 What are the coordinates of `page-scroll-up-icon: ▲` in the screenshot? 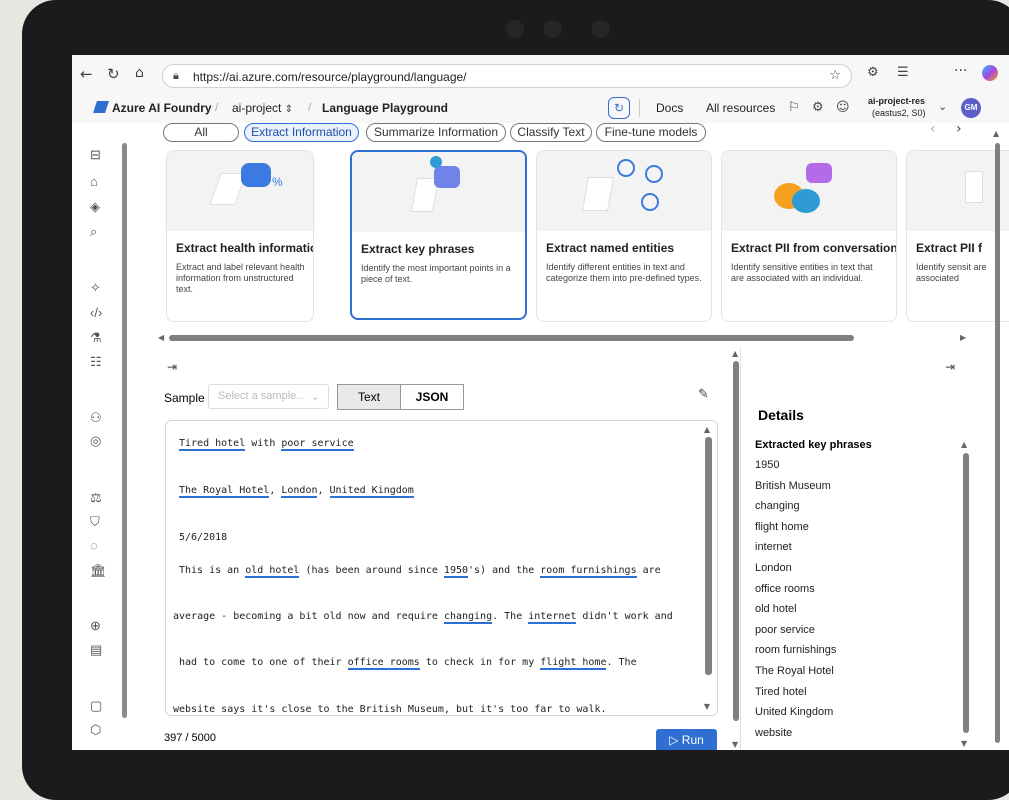 It's located at (996, 133).